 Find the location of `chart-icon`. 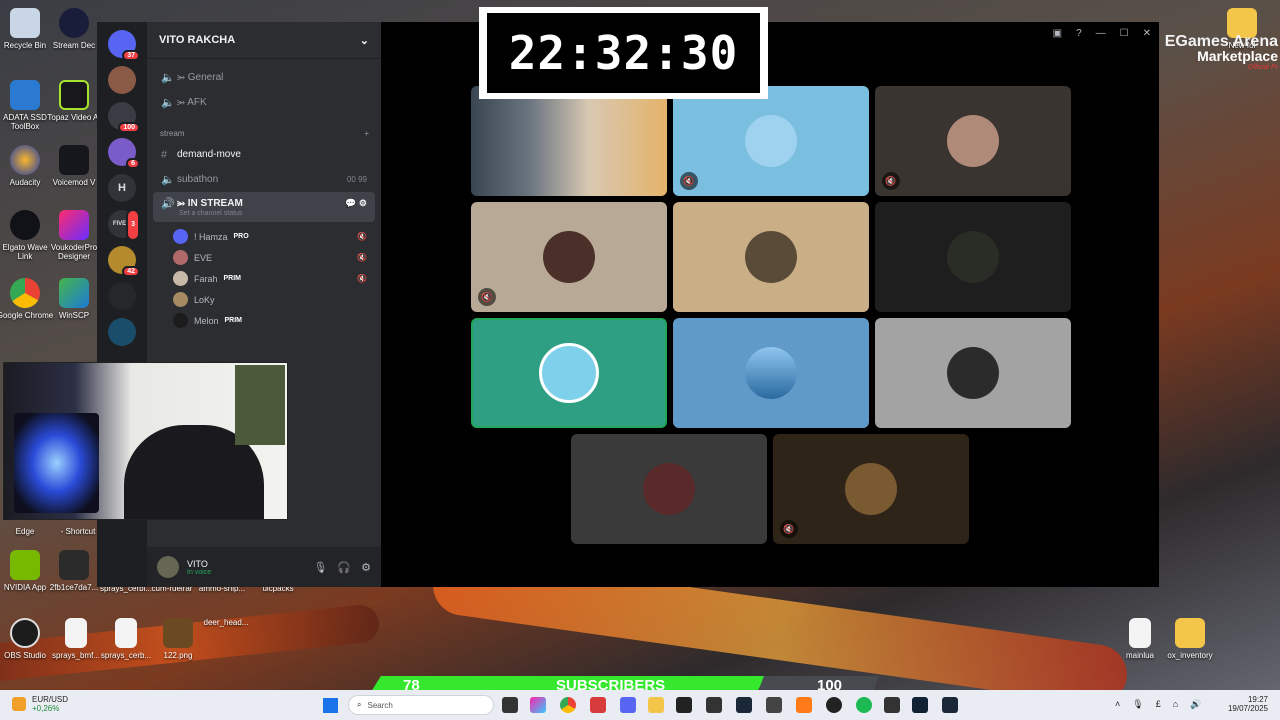

chart-icon is located at coordinates (19, 704).